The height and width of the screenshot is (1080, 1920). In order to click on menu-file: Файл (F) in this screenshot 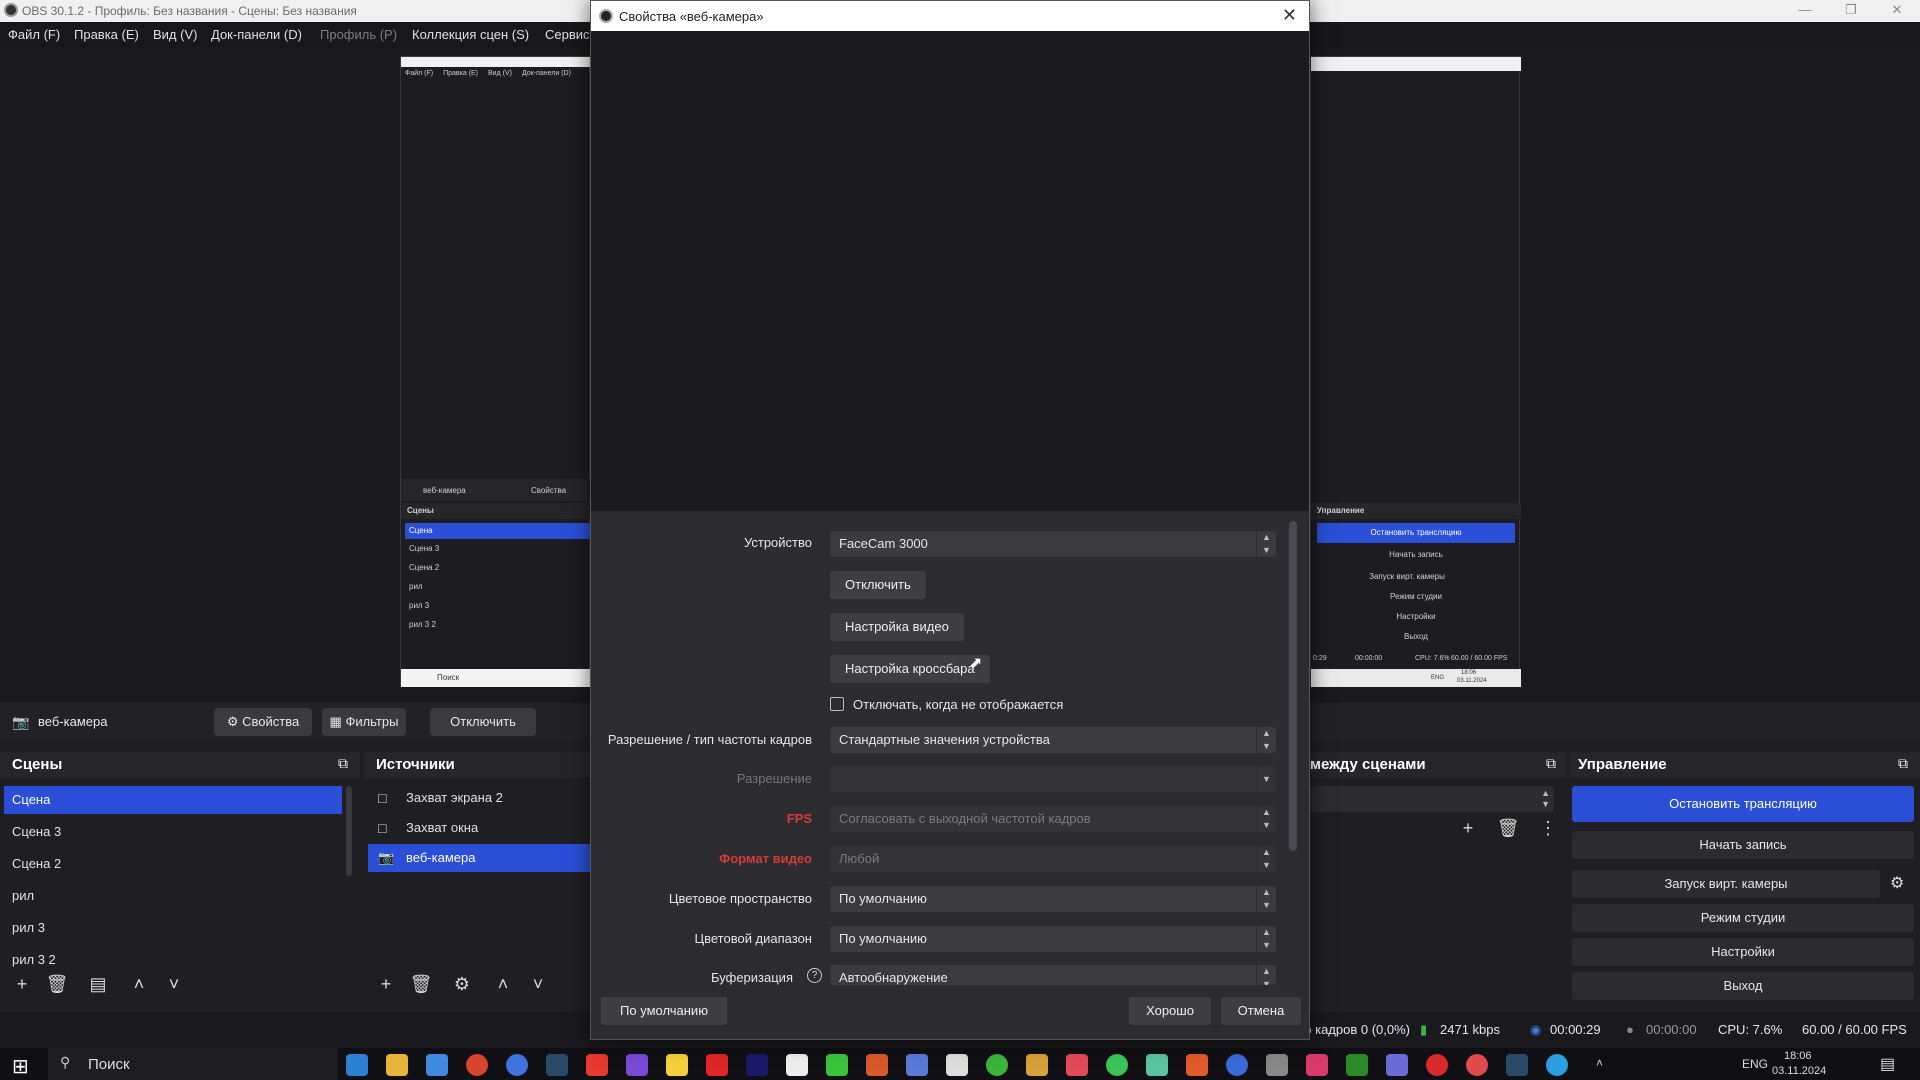, I will do `click(34, 34)`.